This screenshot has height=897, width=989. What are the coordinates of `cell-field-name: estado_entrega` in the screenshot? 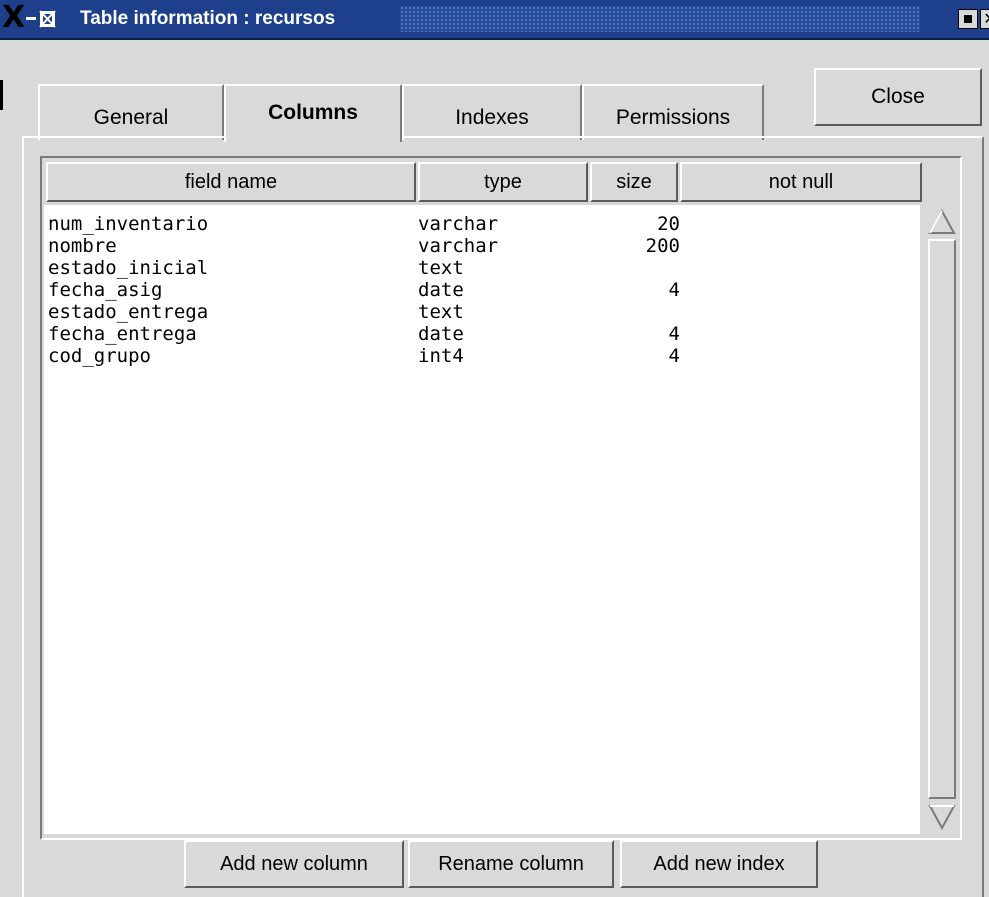 It's located at (128, 312).